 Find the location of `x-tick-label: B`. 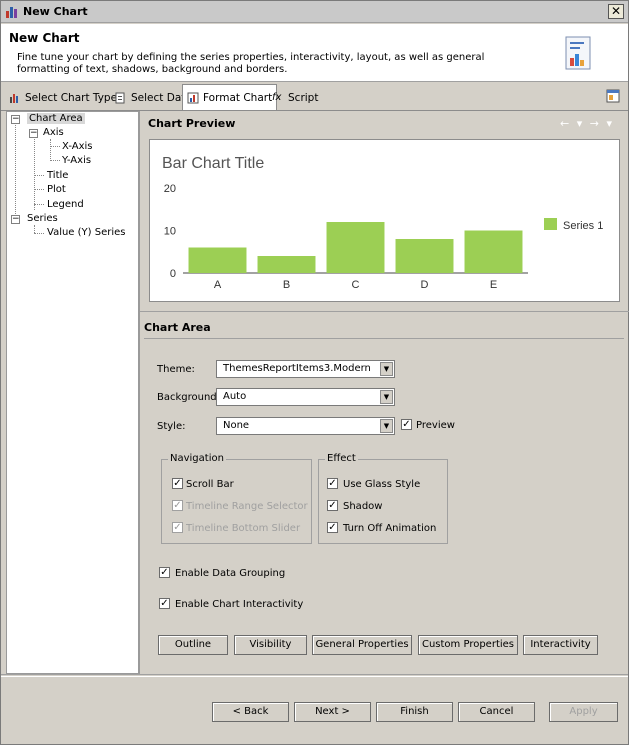

x-tick-label: B is located at coordinates (286, 285).